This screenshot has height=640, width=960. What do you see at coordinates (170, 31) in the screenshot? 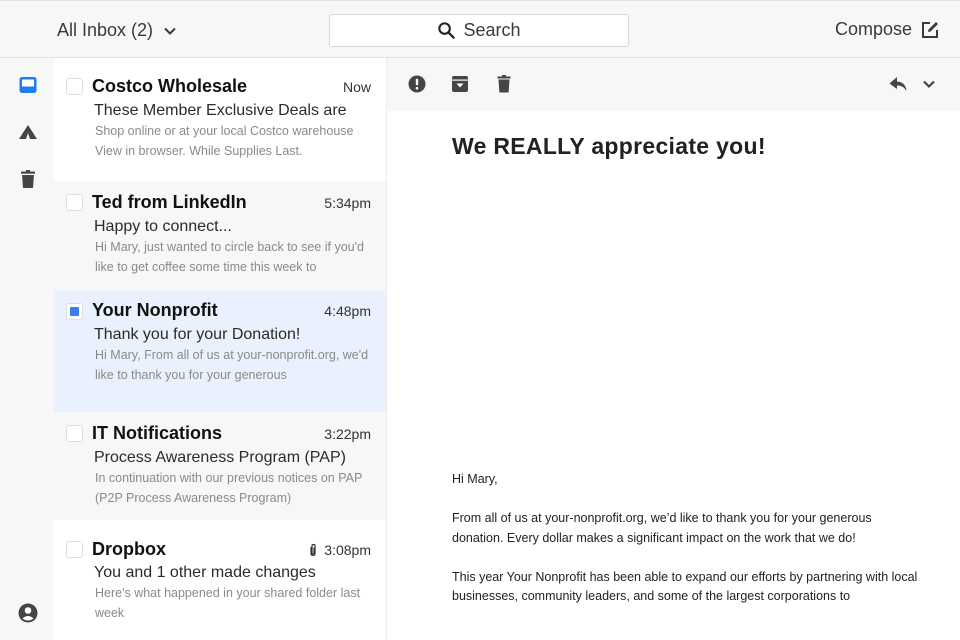
I see `chevron-down-icon` at bounding box center [170, 31].